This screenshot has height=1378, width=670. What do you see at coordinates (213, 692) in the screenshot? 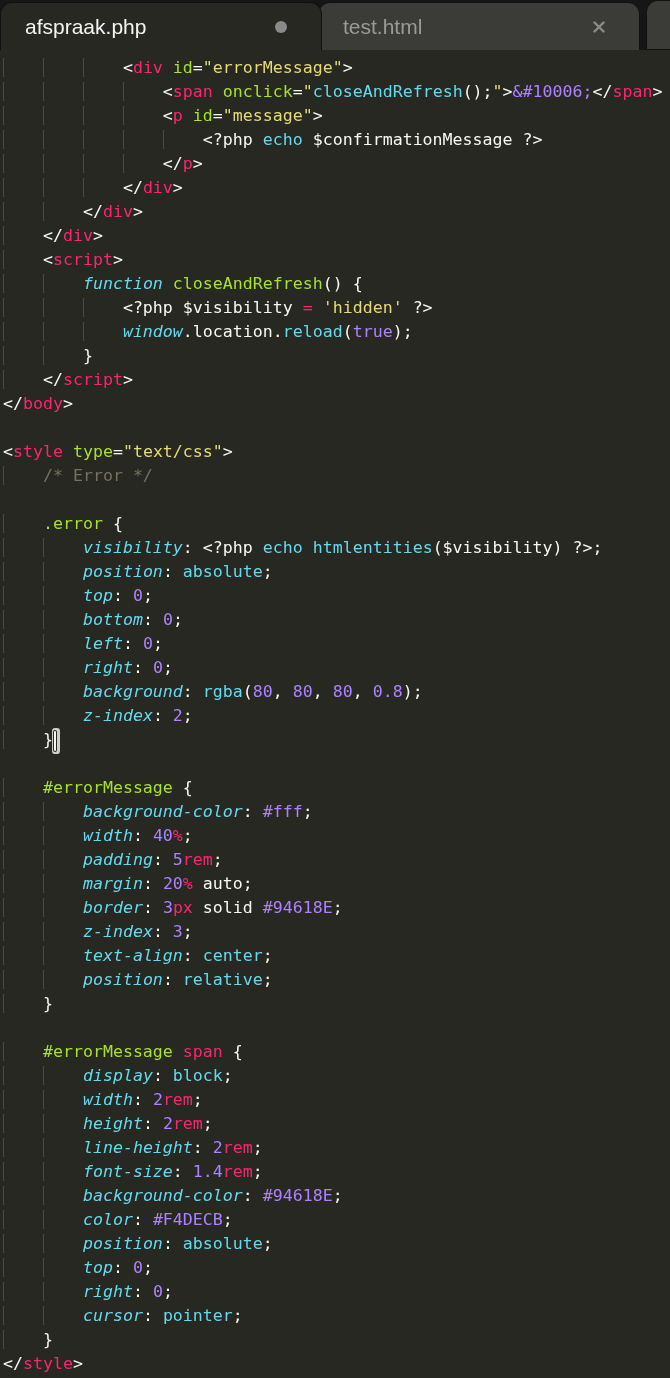
I see `code-line: background: rgba(80, 80, 80, 0.8);` at bounding box center [213, 692].